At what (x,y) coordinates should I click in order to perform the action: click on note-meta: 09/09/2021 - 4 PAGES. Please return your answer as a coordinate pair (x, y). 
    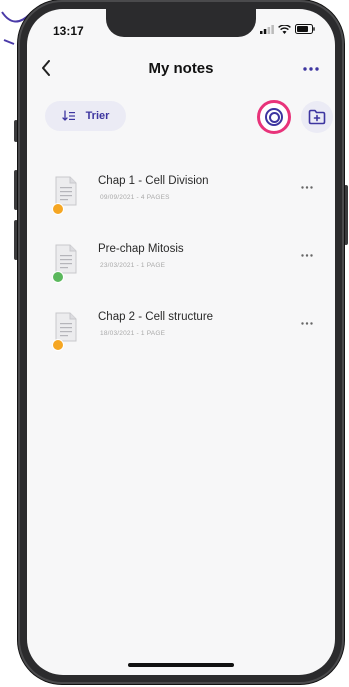
    Looking at the image, I should click on (135, 197).